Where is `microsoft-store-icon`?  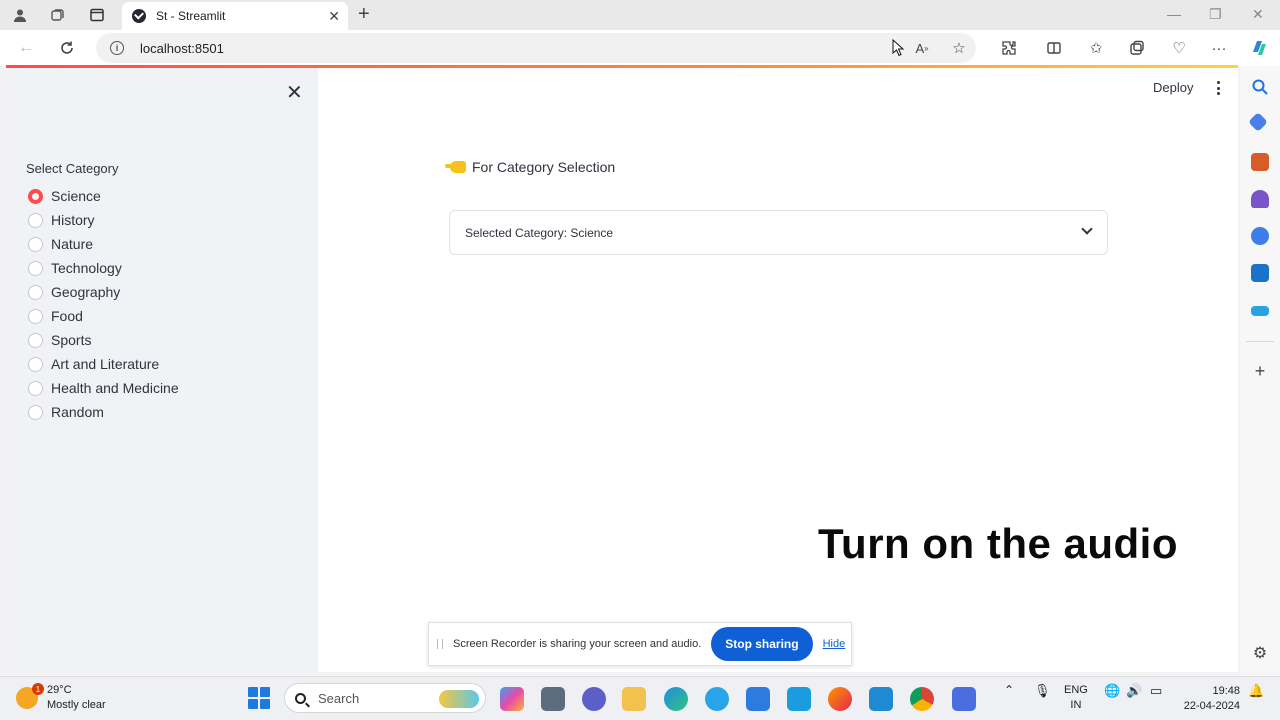 microsoft-store-icon is located at coordinates (758, 699).